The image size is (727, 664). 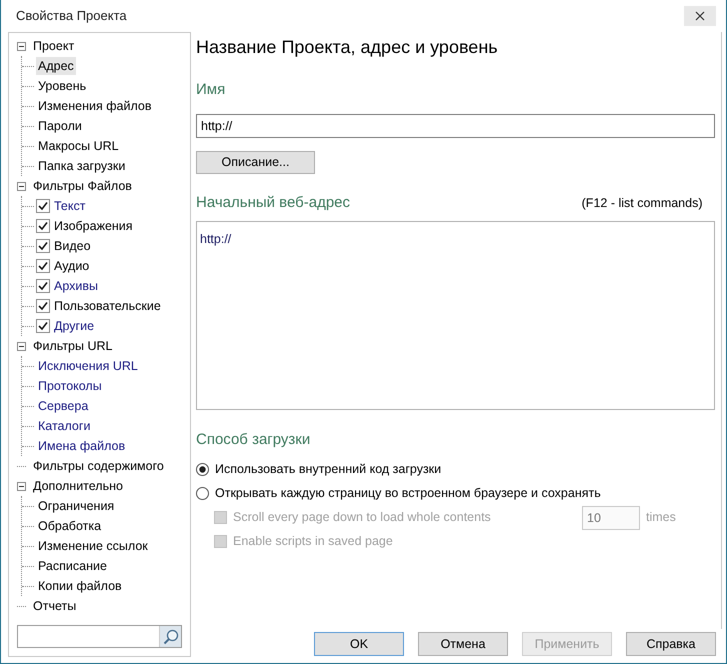 What do you see at coordinates (99, 636) in the screenshot?
I see `search-field` at bounding box center [99, 636].